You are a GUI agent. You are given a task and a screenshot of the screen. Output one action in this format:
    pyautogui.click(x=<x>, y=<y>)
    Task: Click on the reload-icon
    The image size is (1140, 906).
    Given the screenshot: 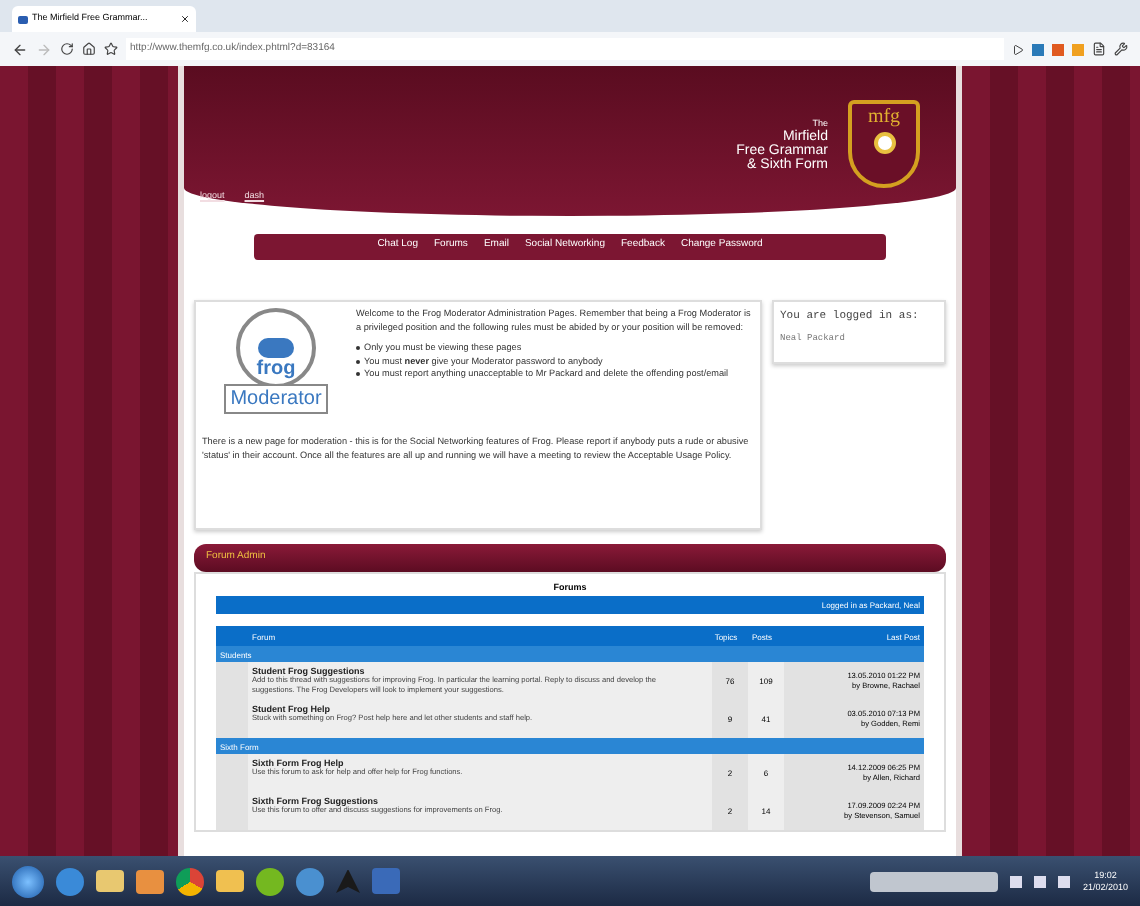 What is the action you would take?
    pyautogui.click(x=67, y=49)
    